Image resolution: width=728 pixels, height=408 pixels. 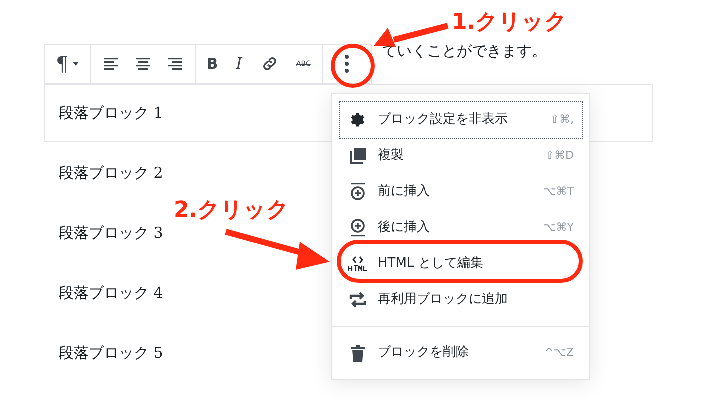 I want to click on paragraph-text: 段落ブロック 2, so click(x=111, y=173).